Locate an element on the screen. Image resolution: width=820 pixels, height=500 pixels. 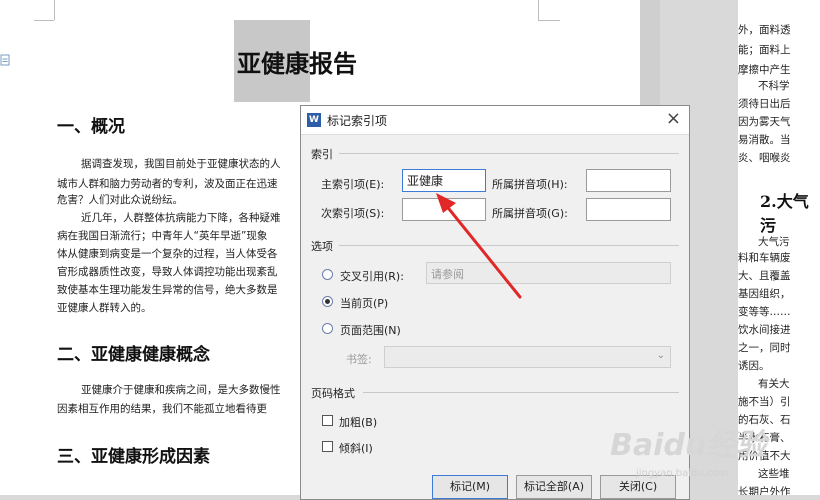
paragraph-line: 基因组织， is located at coordinates (764, 294).